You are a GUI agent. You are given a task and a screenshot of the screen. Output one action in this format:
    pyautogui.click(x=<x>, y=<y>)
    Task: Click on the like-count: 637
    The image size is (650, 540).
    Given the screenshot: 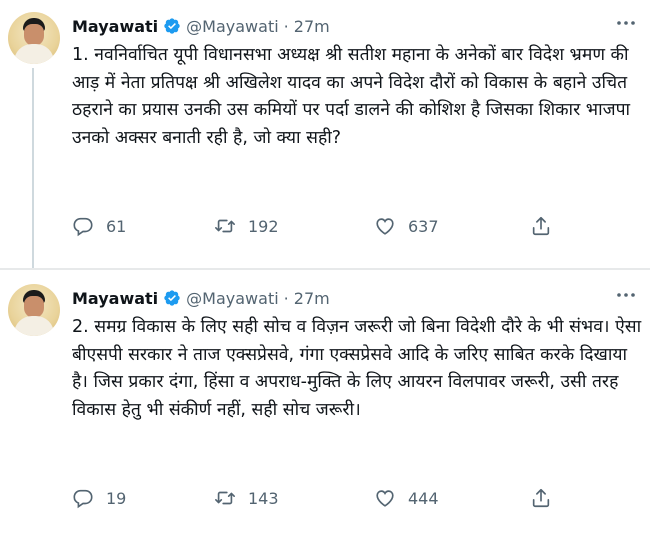 What is the action you would take?
    pyautogui.click(x=423, y=226)
    